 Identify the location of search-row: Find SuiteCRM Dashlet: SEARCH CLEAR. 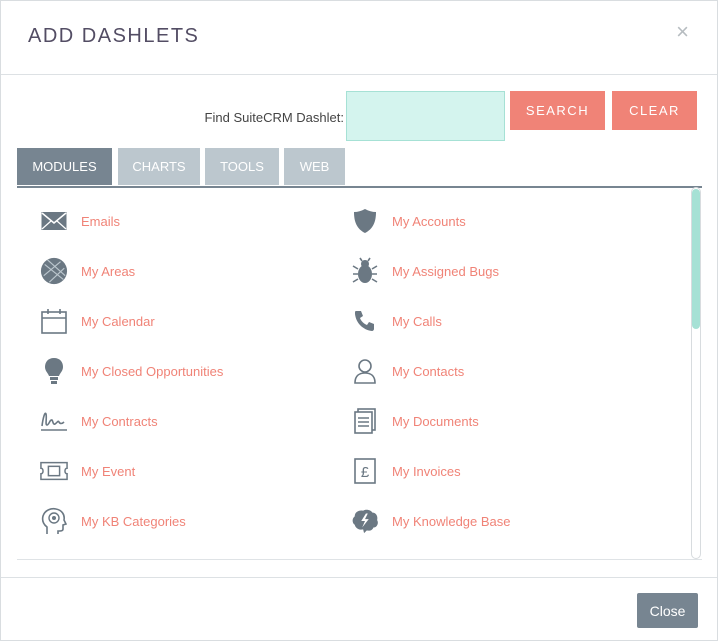
(359, 117).